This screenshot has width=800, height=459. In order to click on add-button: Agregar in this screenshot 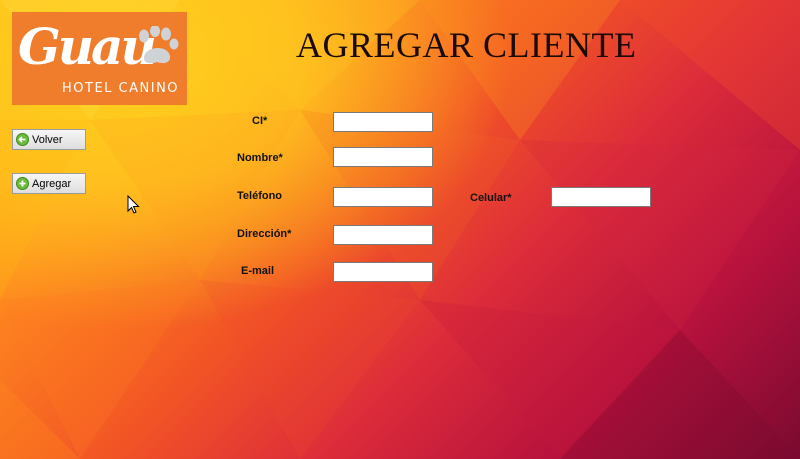, I will do `click(49, 183)`.